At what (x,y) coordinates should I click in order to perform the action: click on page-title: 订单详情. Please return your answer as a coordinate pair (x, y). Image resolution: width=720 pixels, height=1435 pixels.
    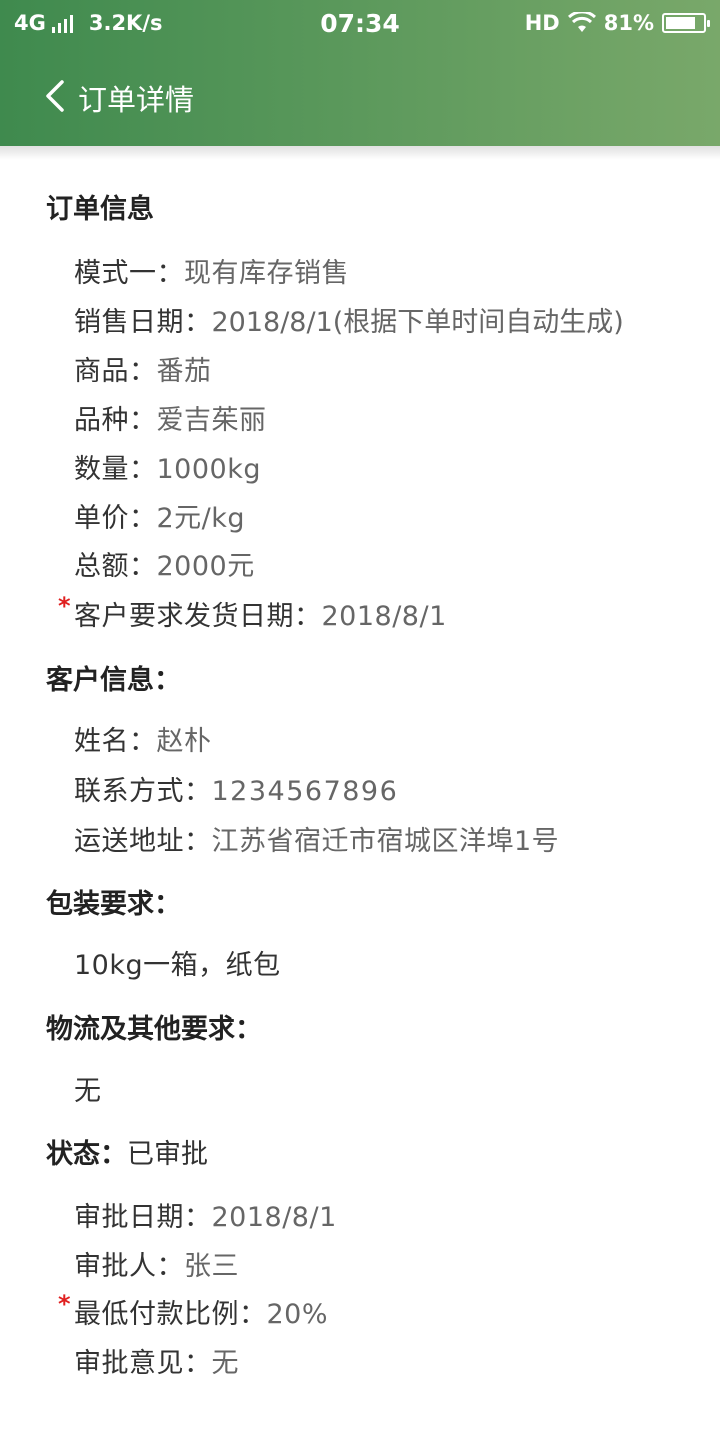
    Looking at the image, I should click on (136, 100).